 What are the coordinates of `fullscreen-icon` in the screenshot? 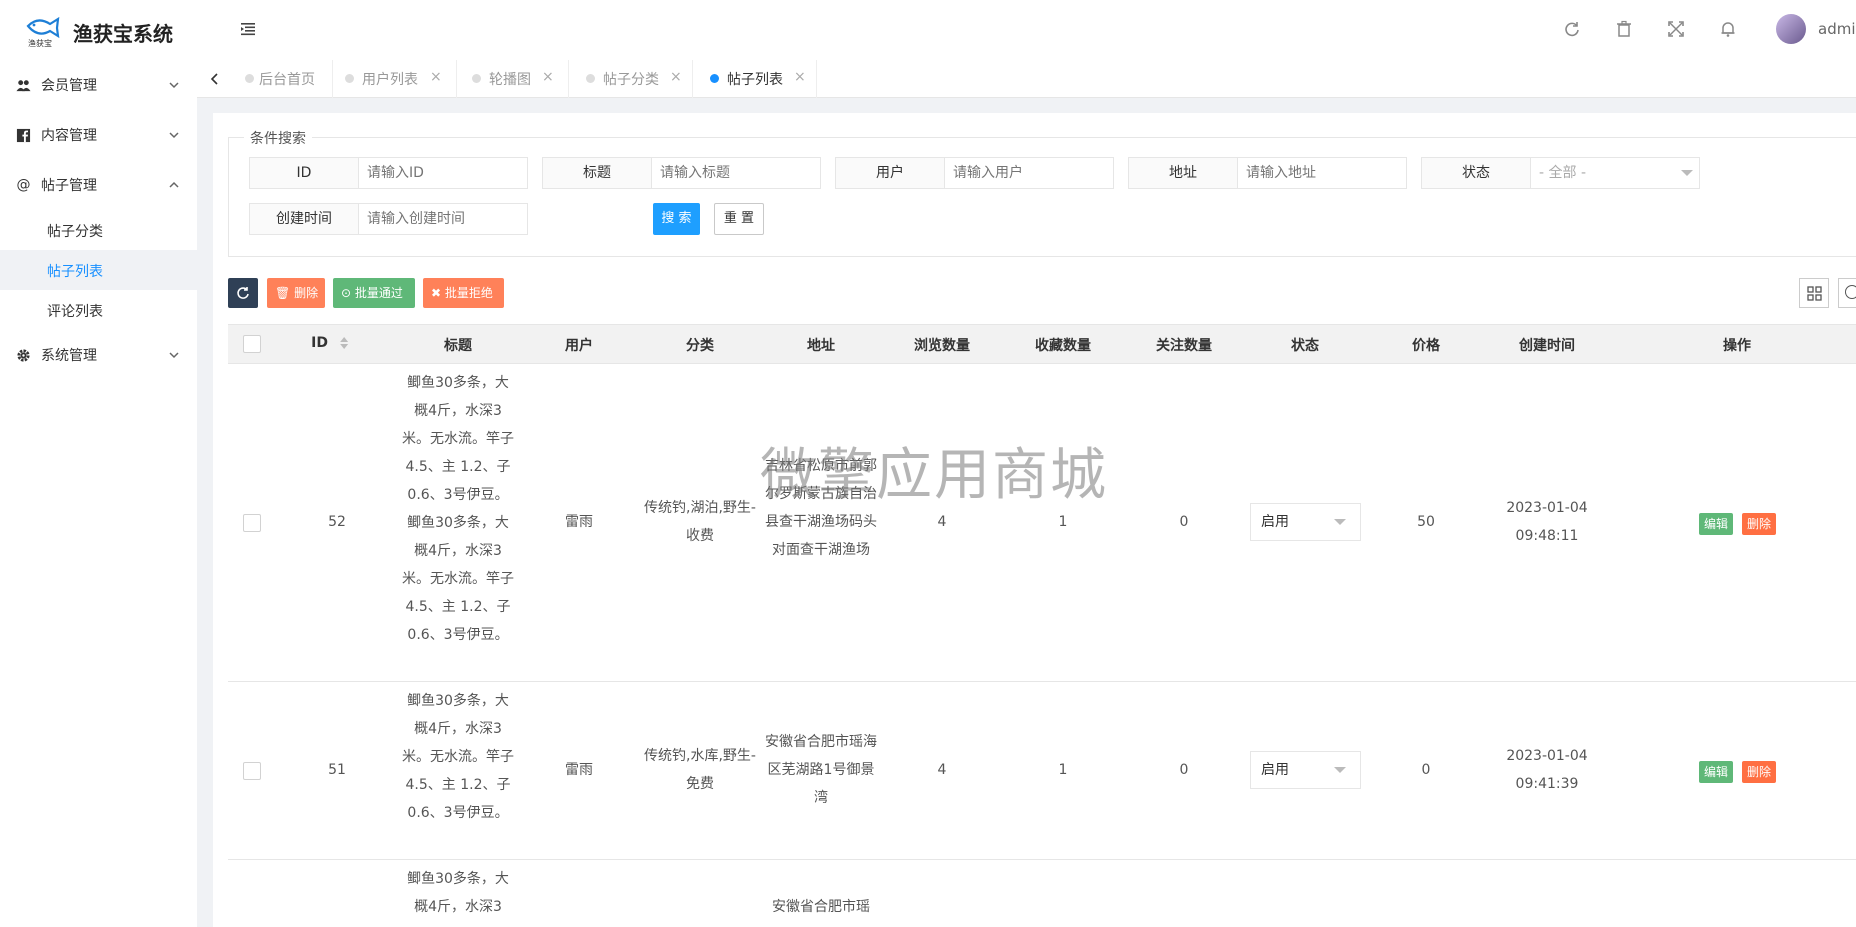 It's located at (1676, 29).